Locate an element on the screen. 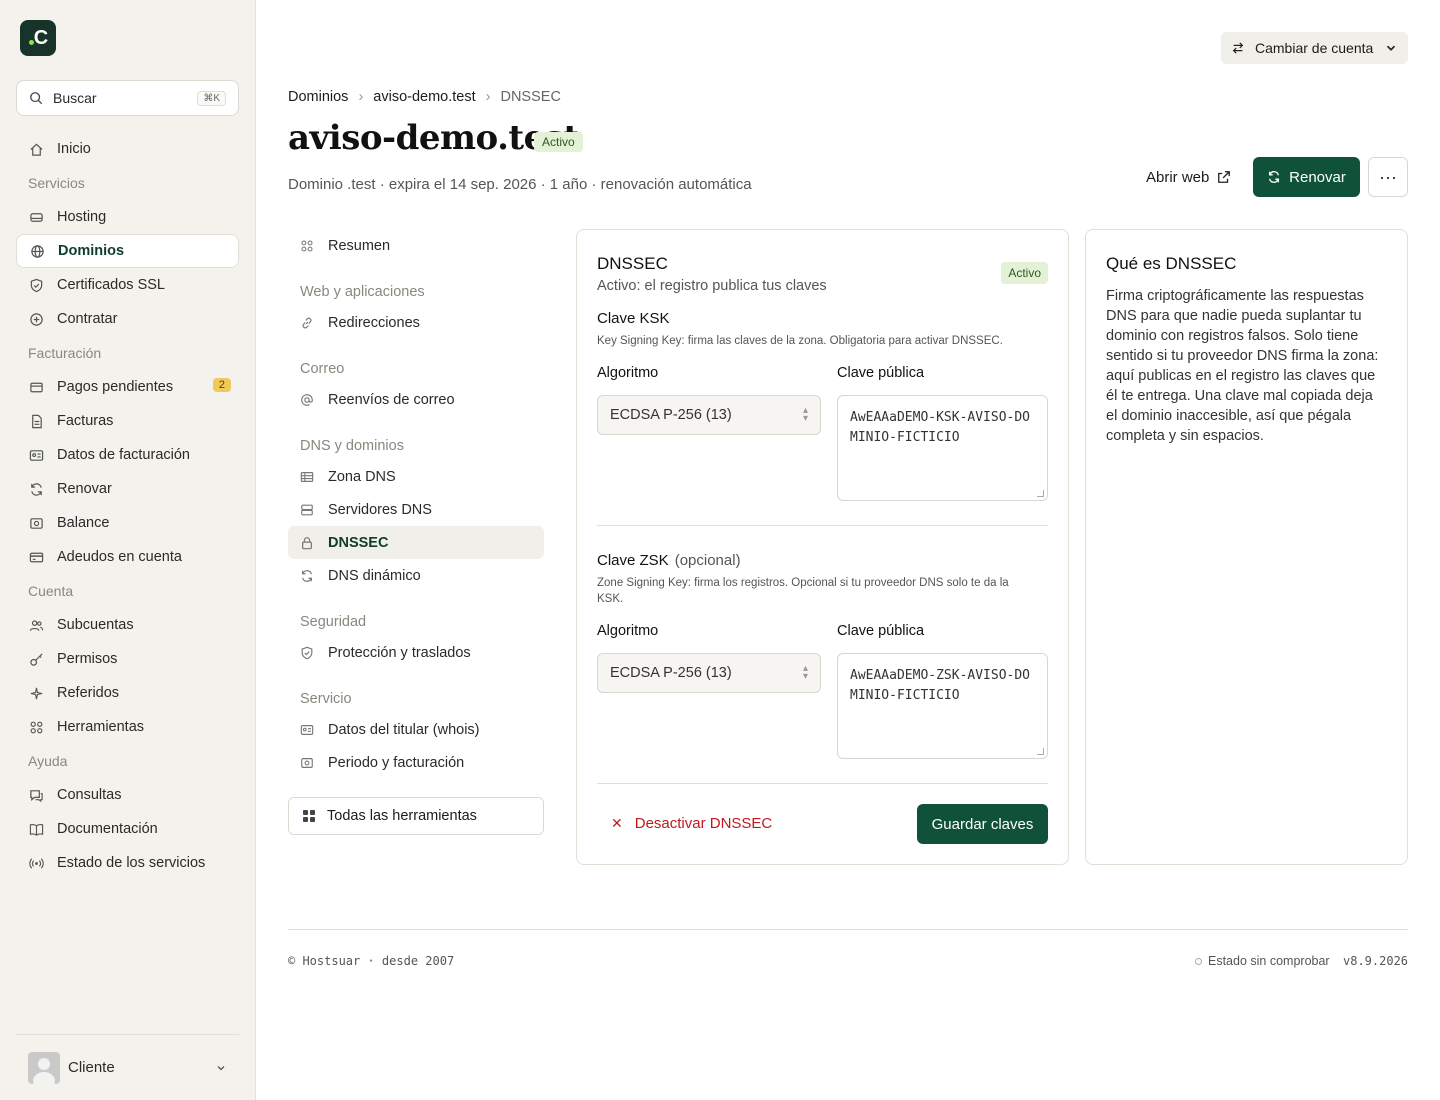 This screenshot has width=1440, height=1100. home-icon is located at coordinates (36, 149).